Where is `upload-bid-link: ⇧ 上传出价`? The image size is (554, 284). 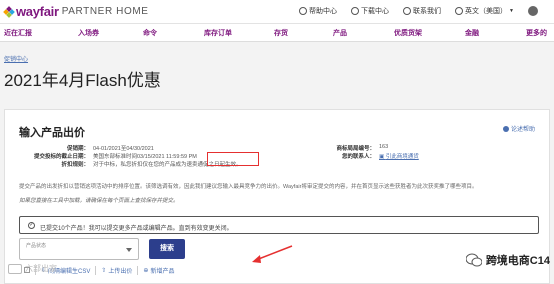
upload-bid-link: ⇧ 上传出价 is located at coordinates (116, 270).